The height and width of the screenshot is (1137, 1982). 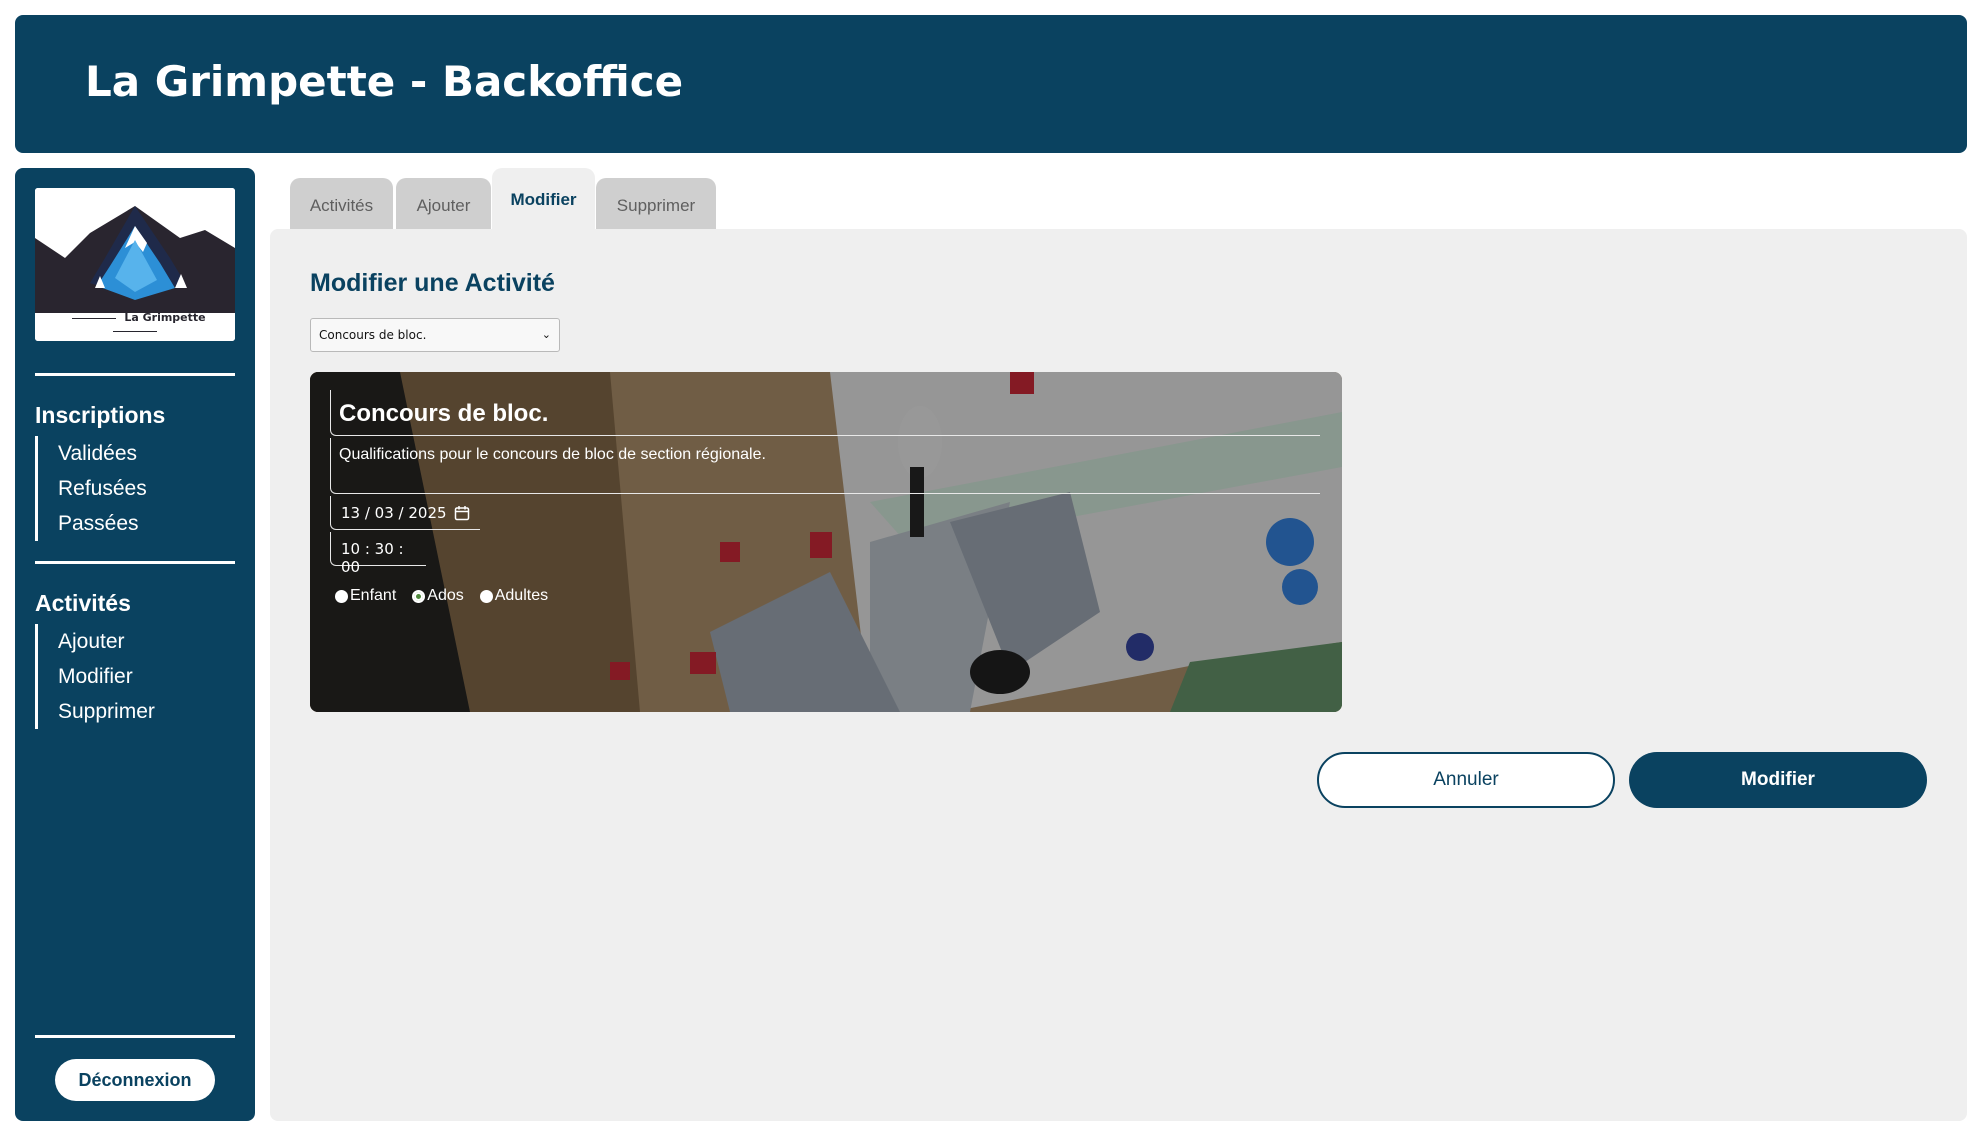 What do you see at coordinates (1466, 780) in the screenshot?
I see `cancel-button: Annuler` at bounding box center [1466, 780].